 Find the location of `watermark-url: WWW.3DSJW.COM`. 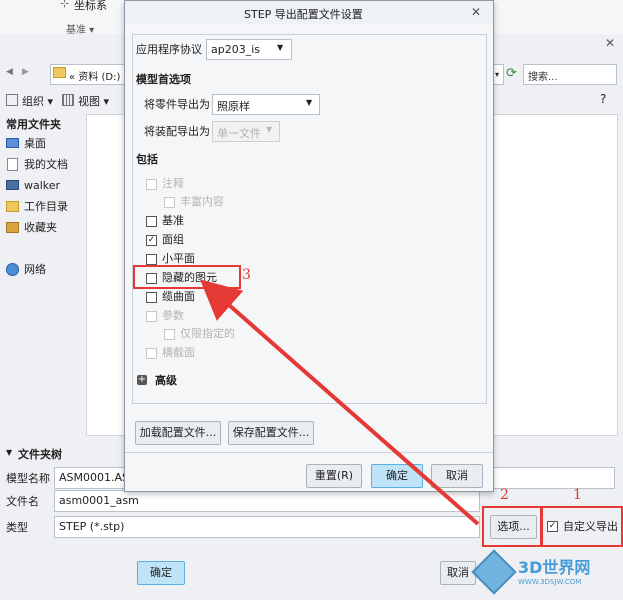

watermark-url: WWW.3DSJW.COM is located at coordinates (550, 582).